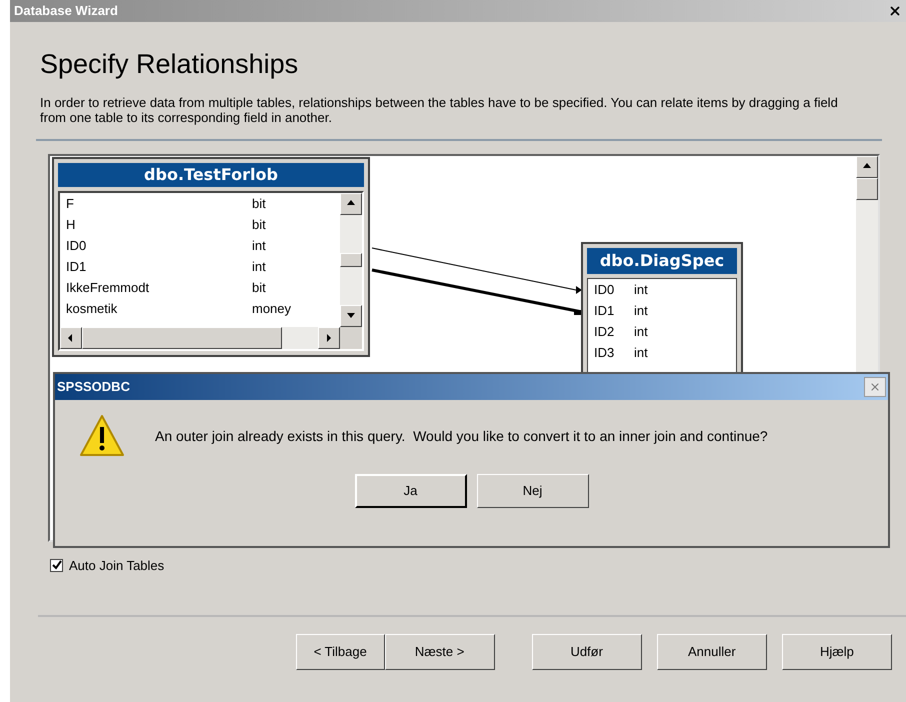 Image resolution: width=906 pixels, height=702 pixels. Describe the element at coordinates (439, 652) in the screenshot. I see `wizard-button: Næste >` at that location.